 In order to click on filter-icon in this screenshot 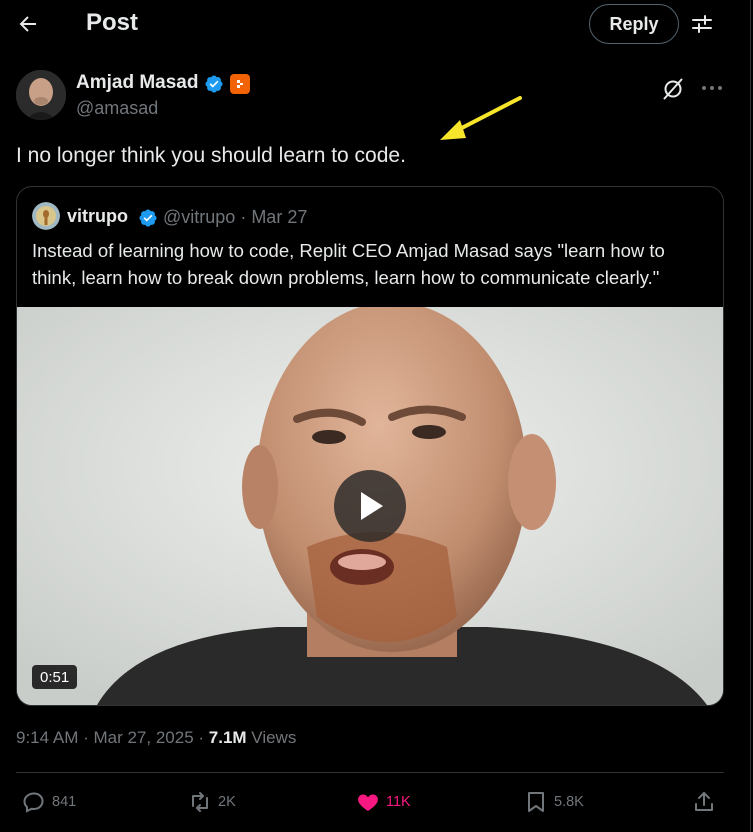, I will do `click(702, 24)`.